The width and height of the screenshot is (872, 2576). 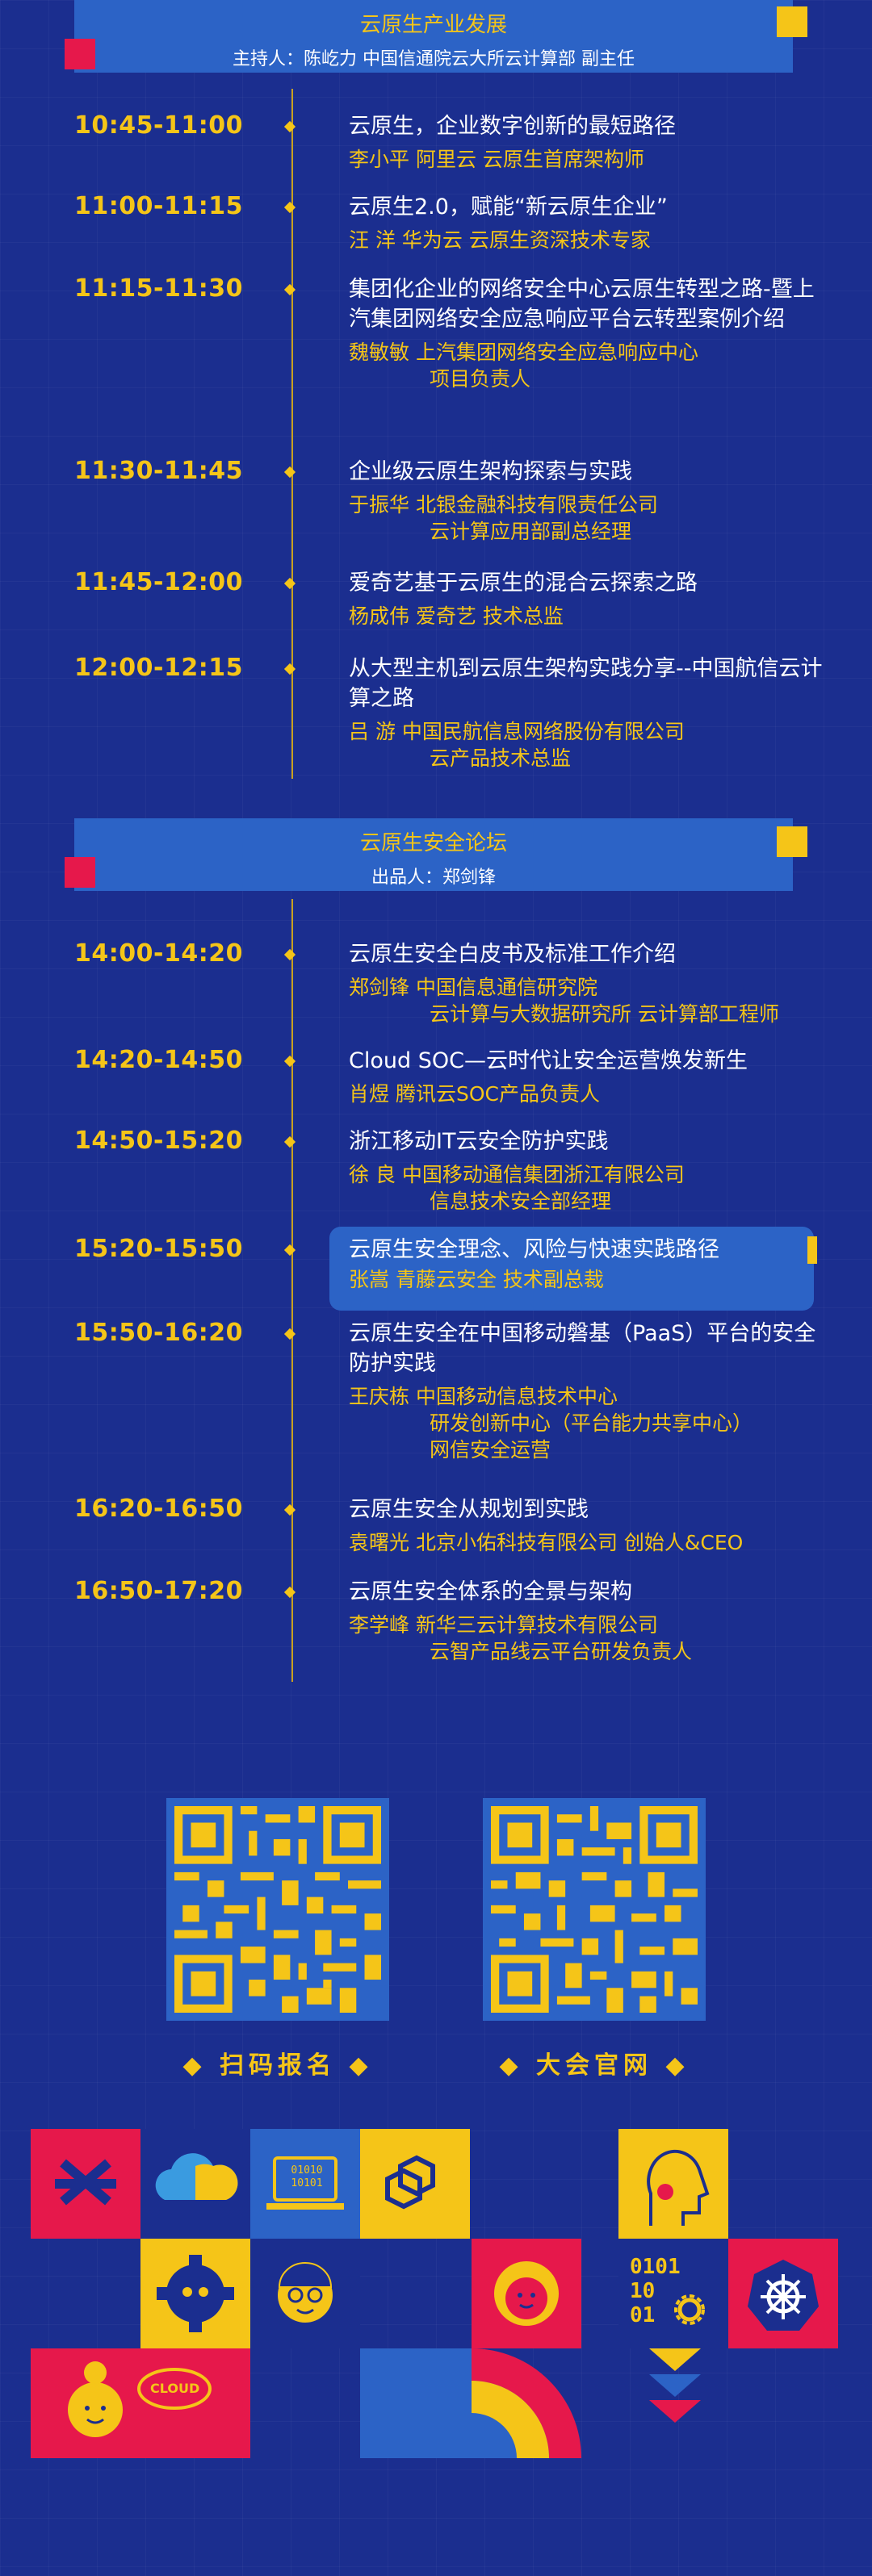 I want to click on agenda-title: 云原生安全体系的全景与架构, so click(x=491, y=1591).